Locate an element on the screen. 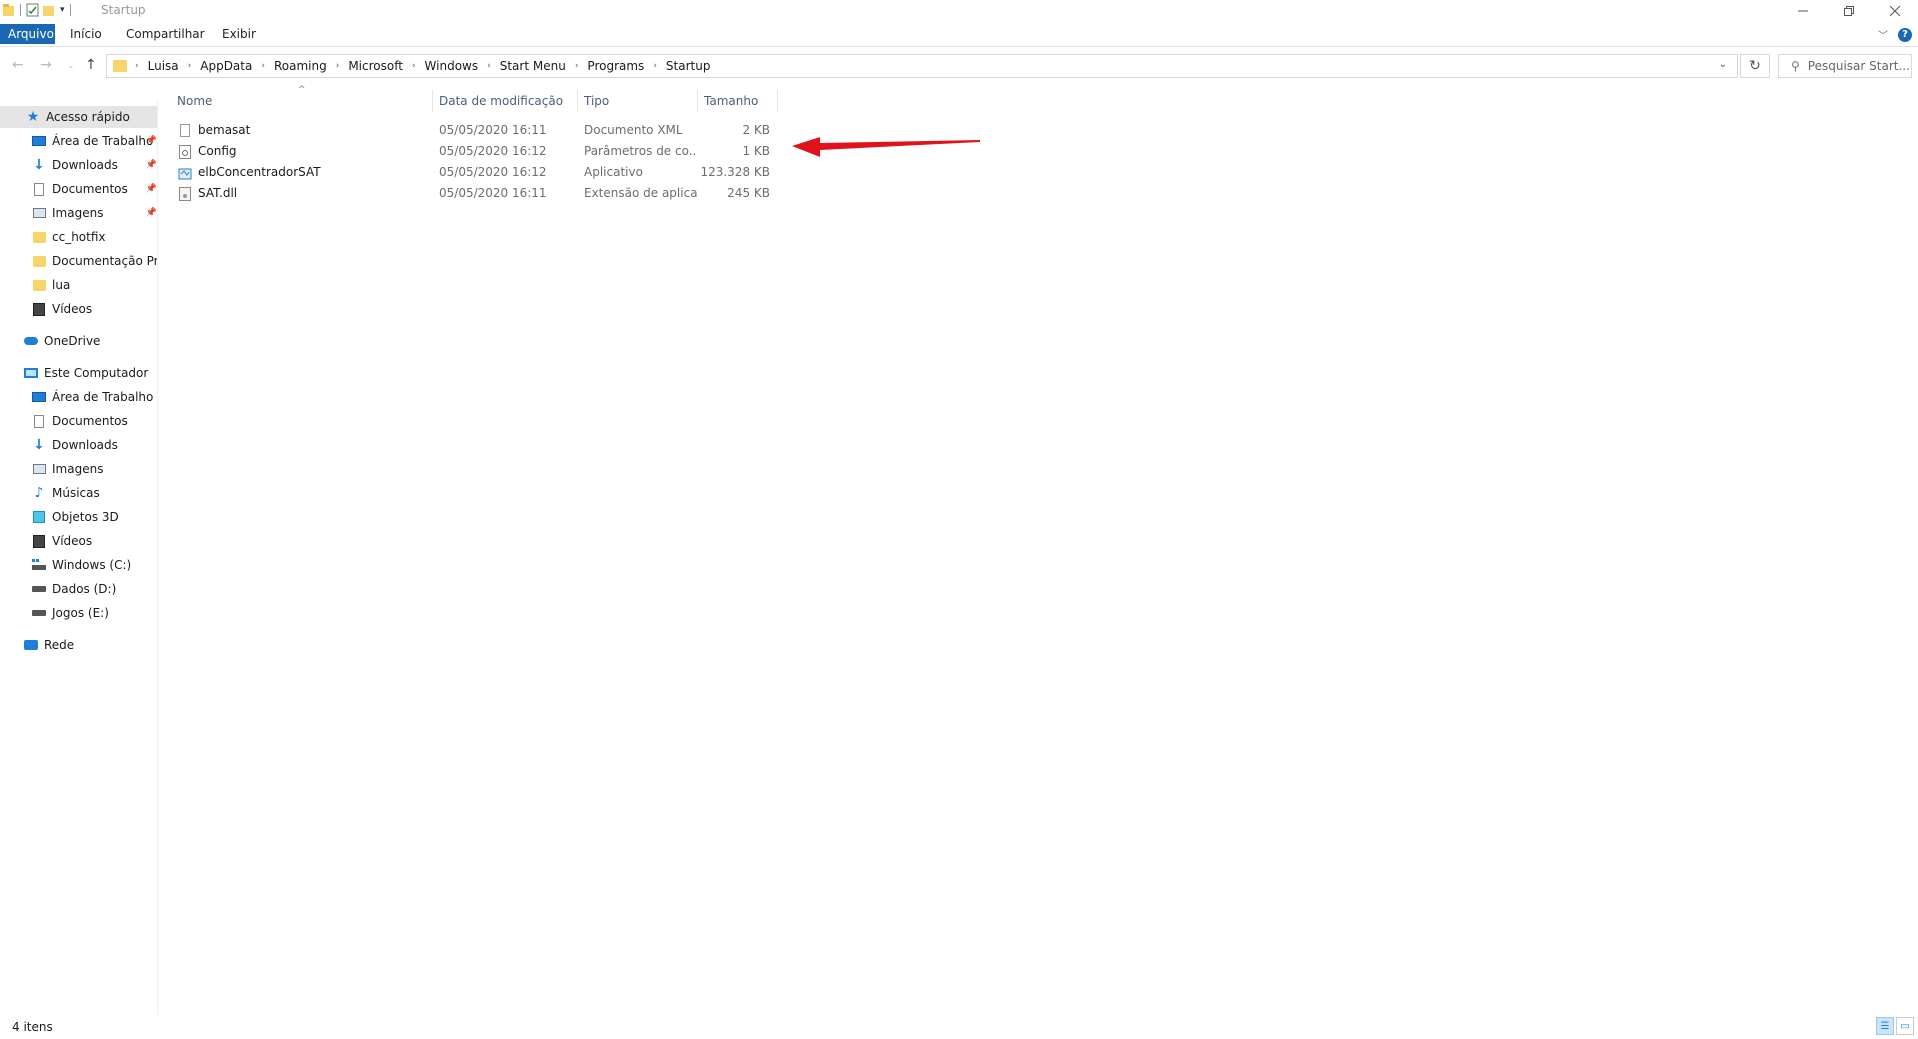 The height and width of the screenshot is (1039, 1918). file-name: SAT.dll is located at coordinates (218, 193).